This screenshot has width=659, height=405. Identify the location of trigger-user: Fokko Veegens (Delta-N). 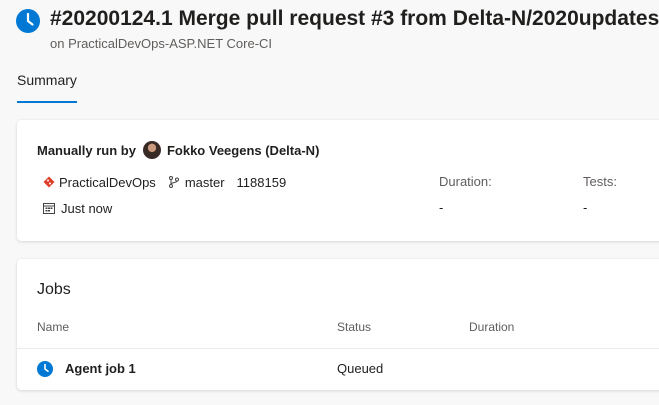
(243, 150).